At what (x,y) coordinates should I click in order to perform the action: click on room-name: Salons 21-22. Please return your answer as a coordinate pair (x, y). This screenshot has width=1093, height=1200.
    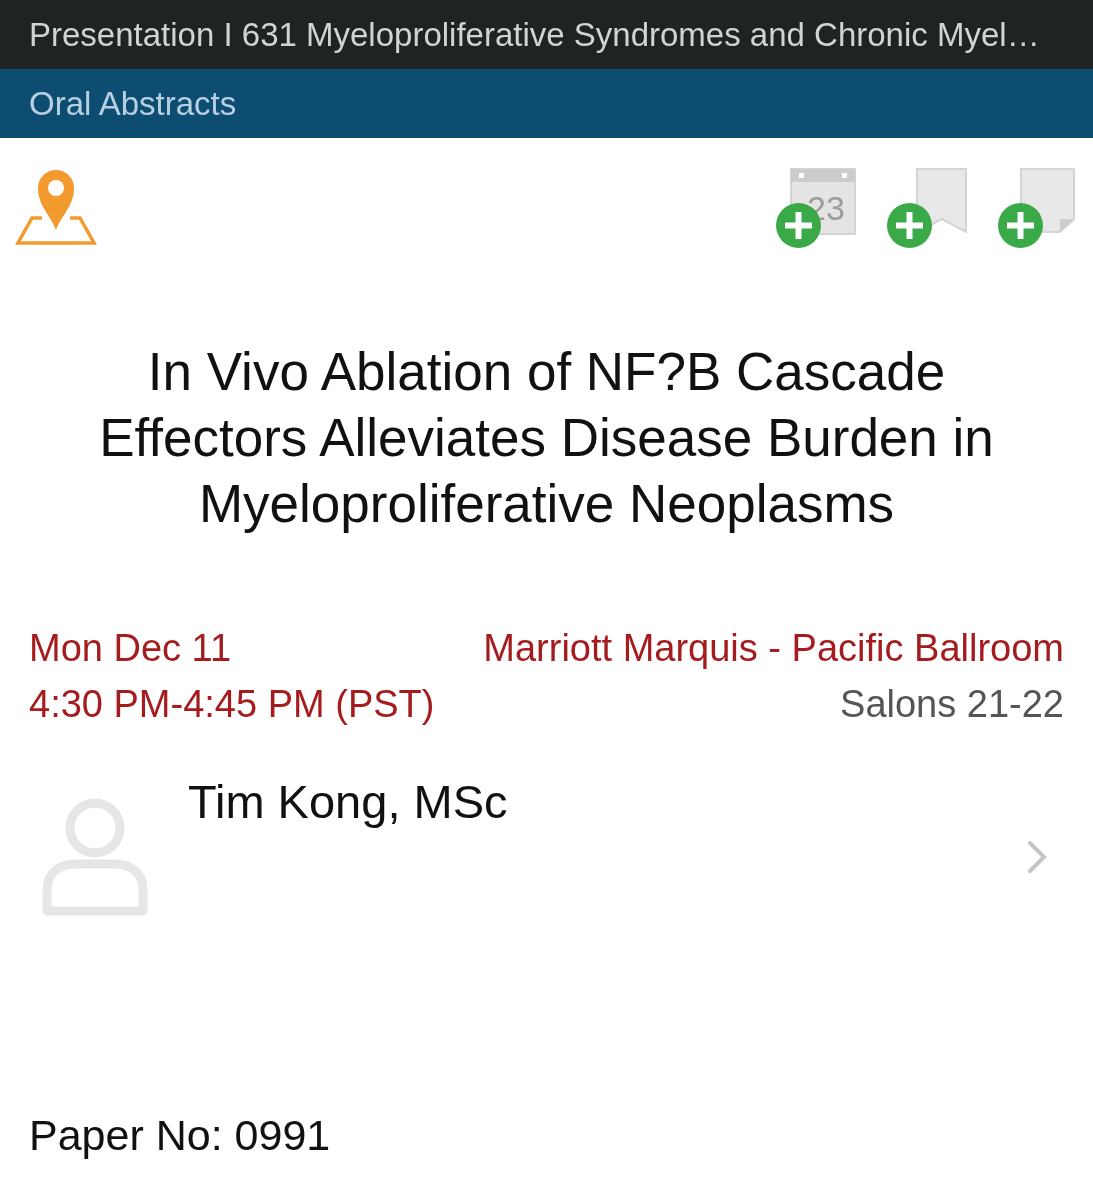
    Looking at the image, I should click on (952, 704).